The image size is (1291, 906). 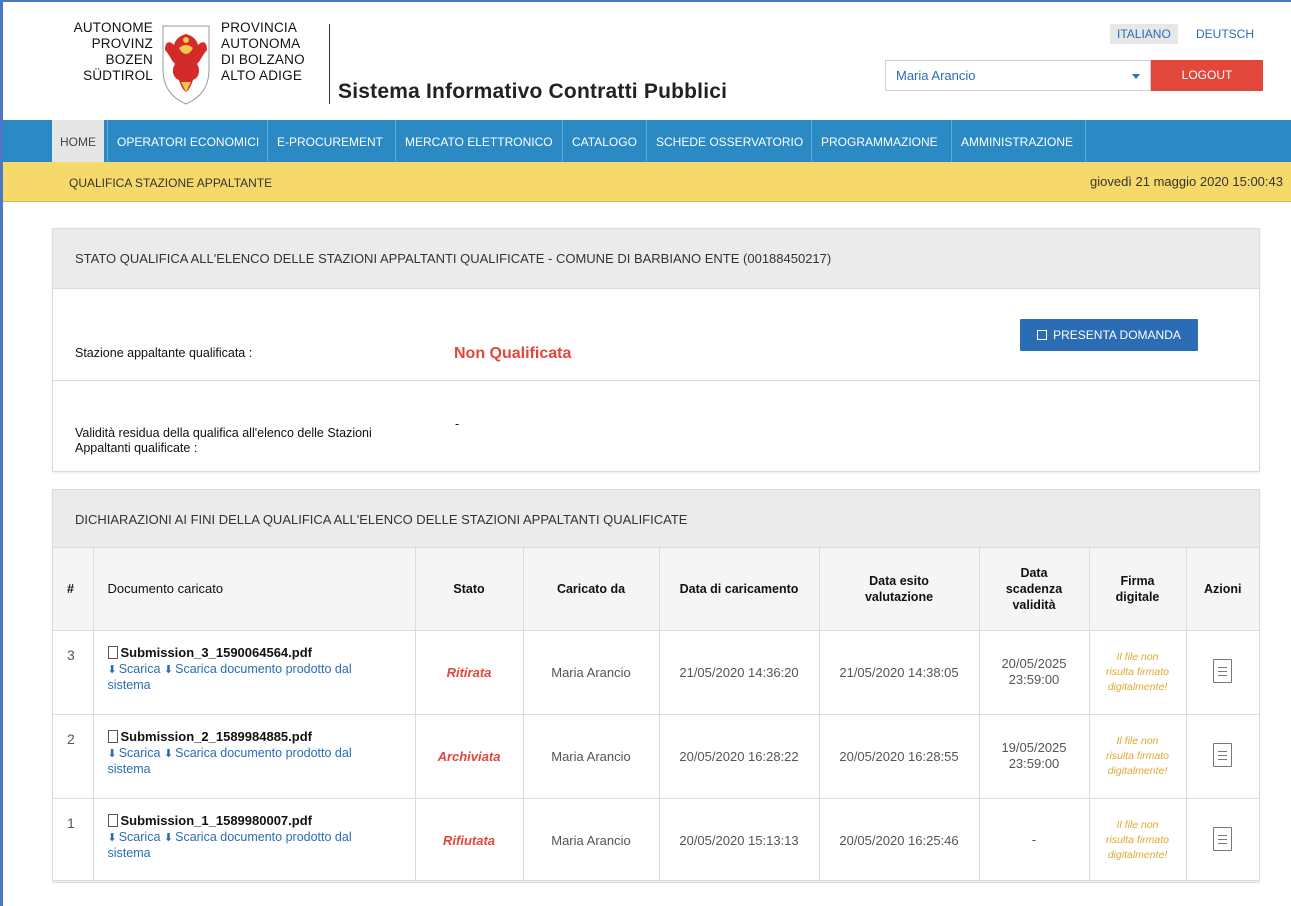 I want to click on row-data-scadenza: 19/05/2025 23:59:00, so click(x=1034, y=756).